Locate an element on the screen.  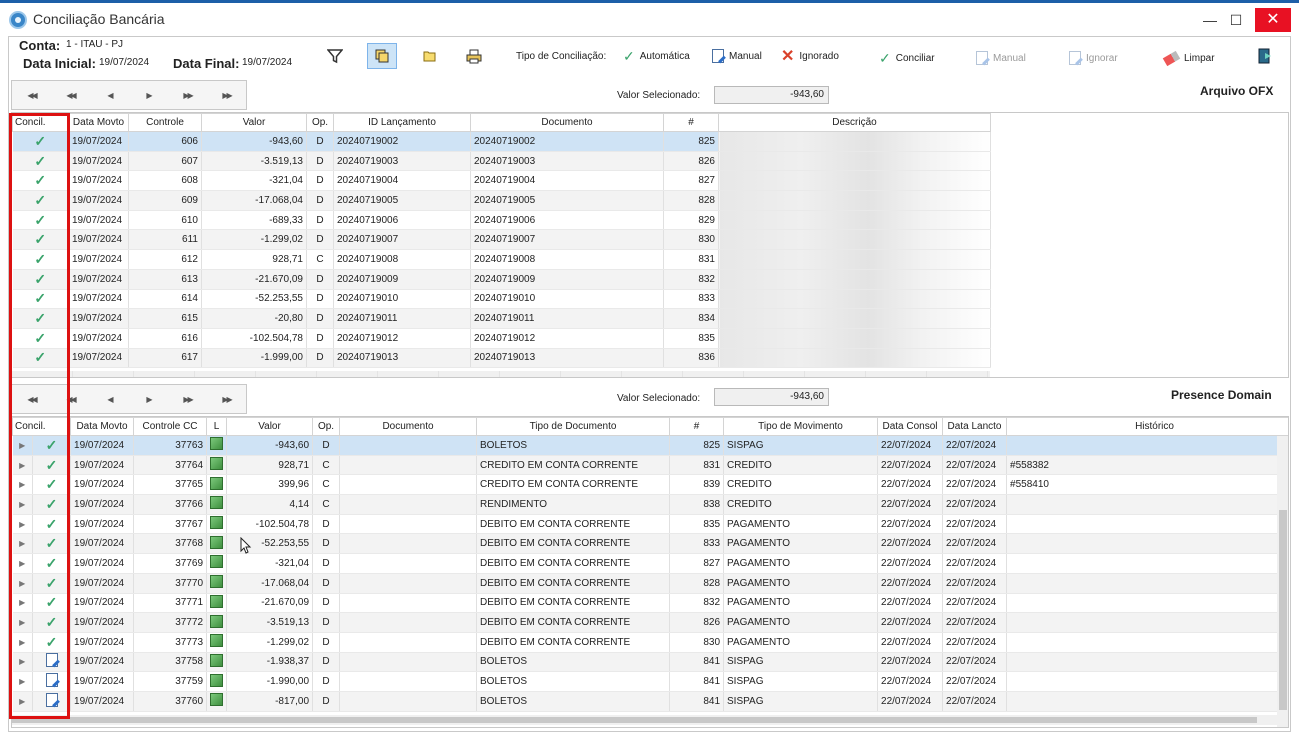
pd-col-header: Tipo de Documento is located at coordinates (573, 426).